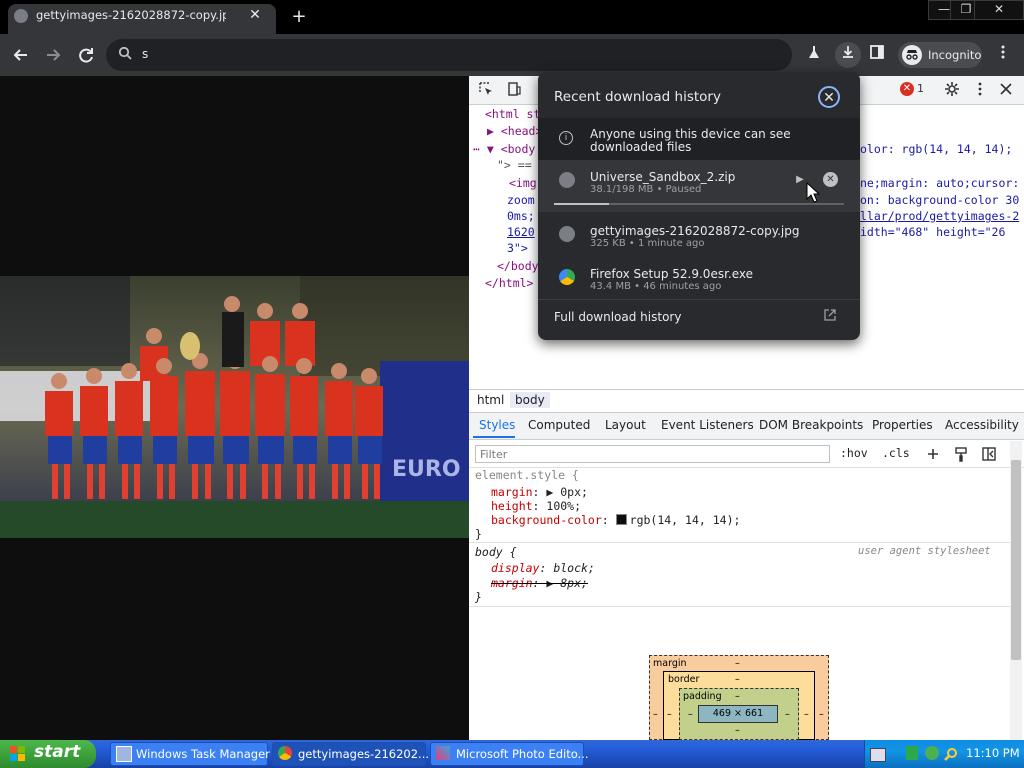 This screenshot has width=1024, height=768. I want to click on tab-styles: Styles, so click(497, 425).